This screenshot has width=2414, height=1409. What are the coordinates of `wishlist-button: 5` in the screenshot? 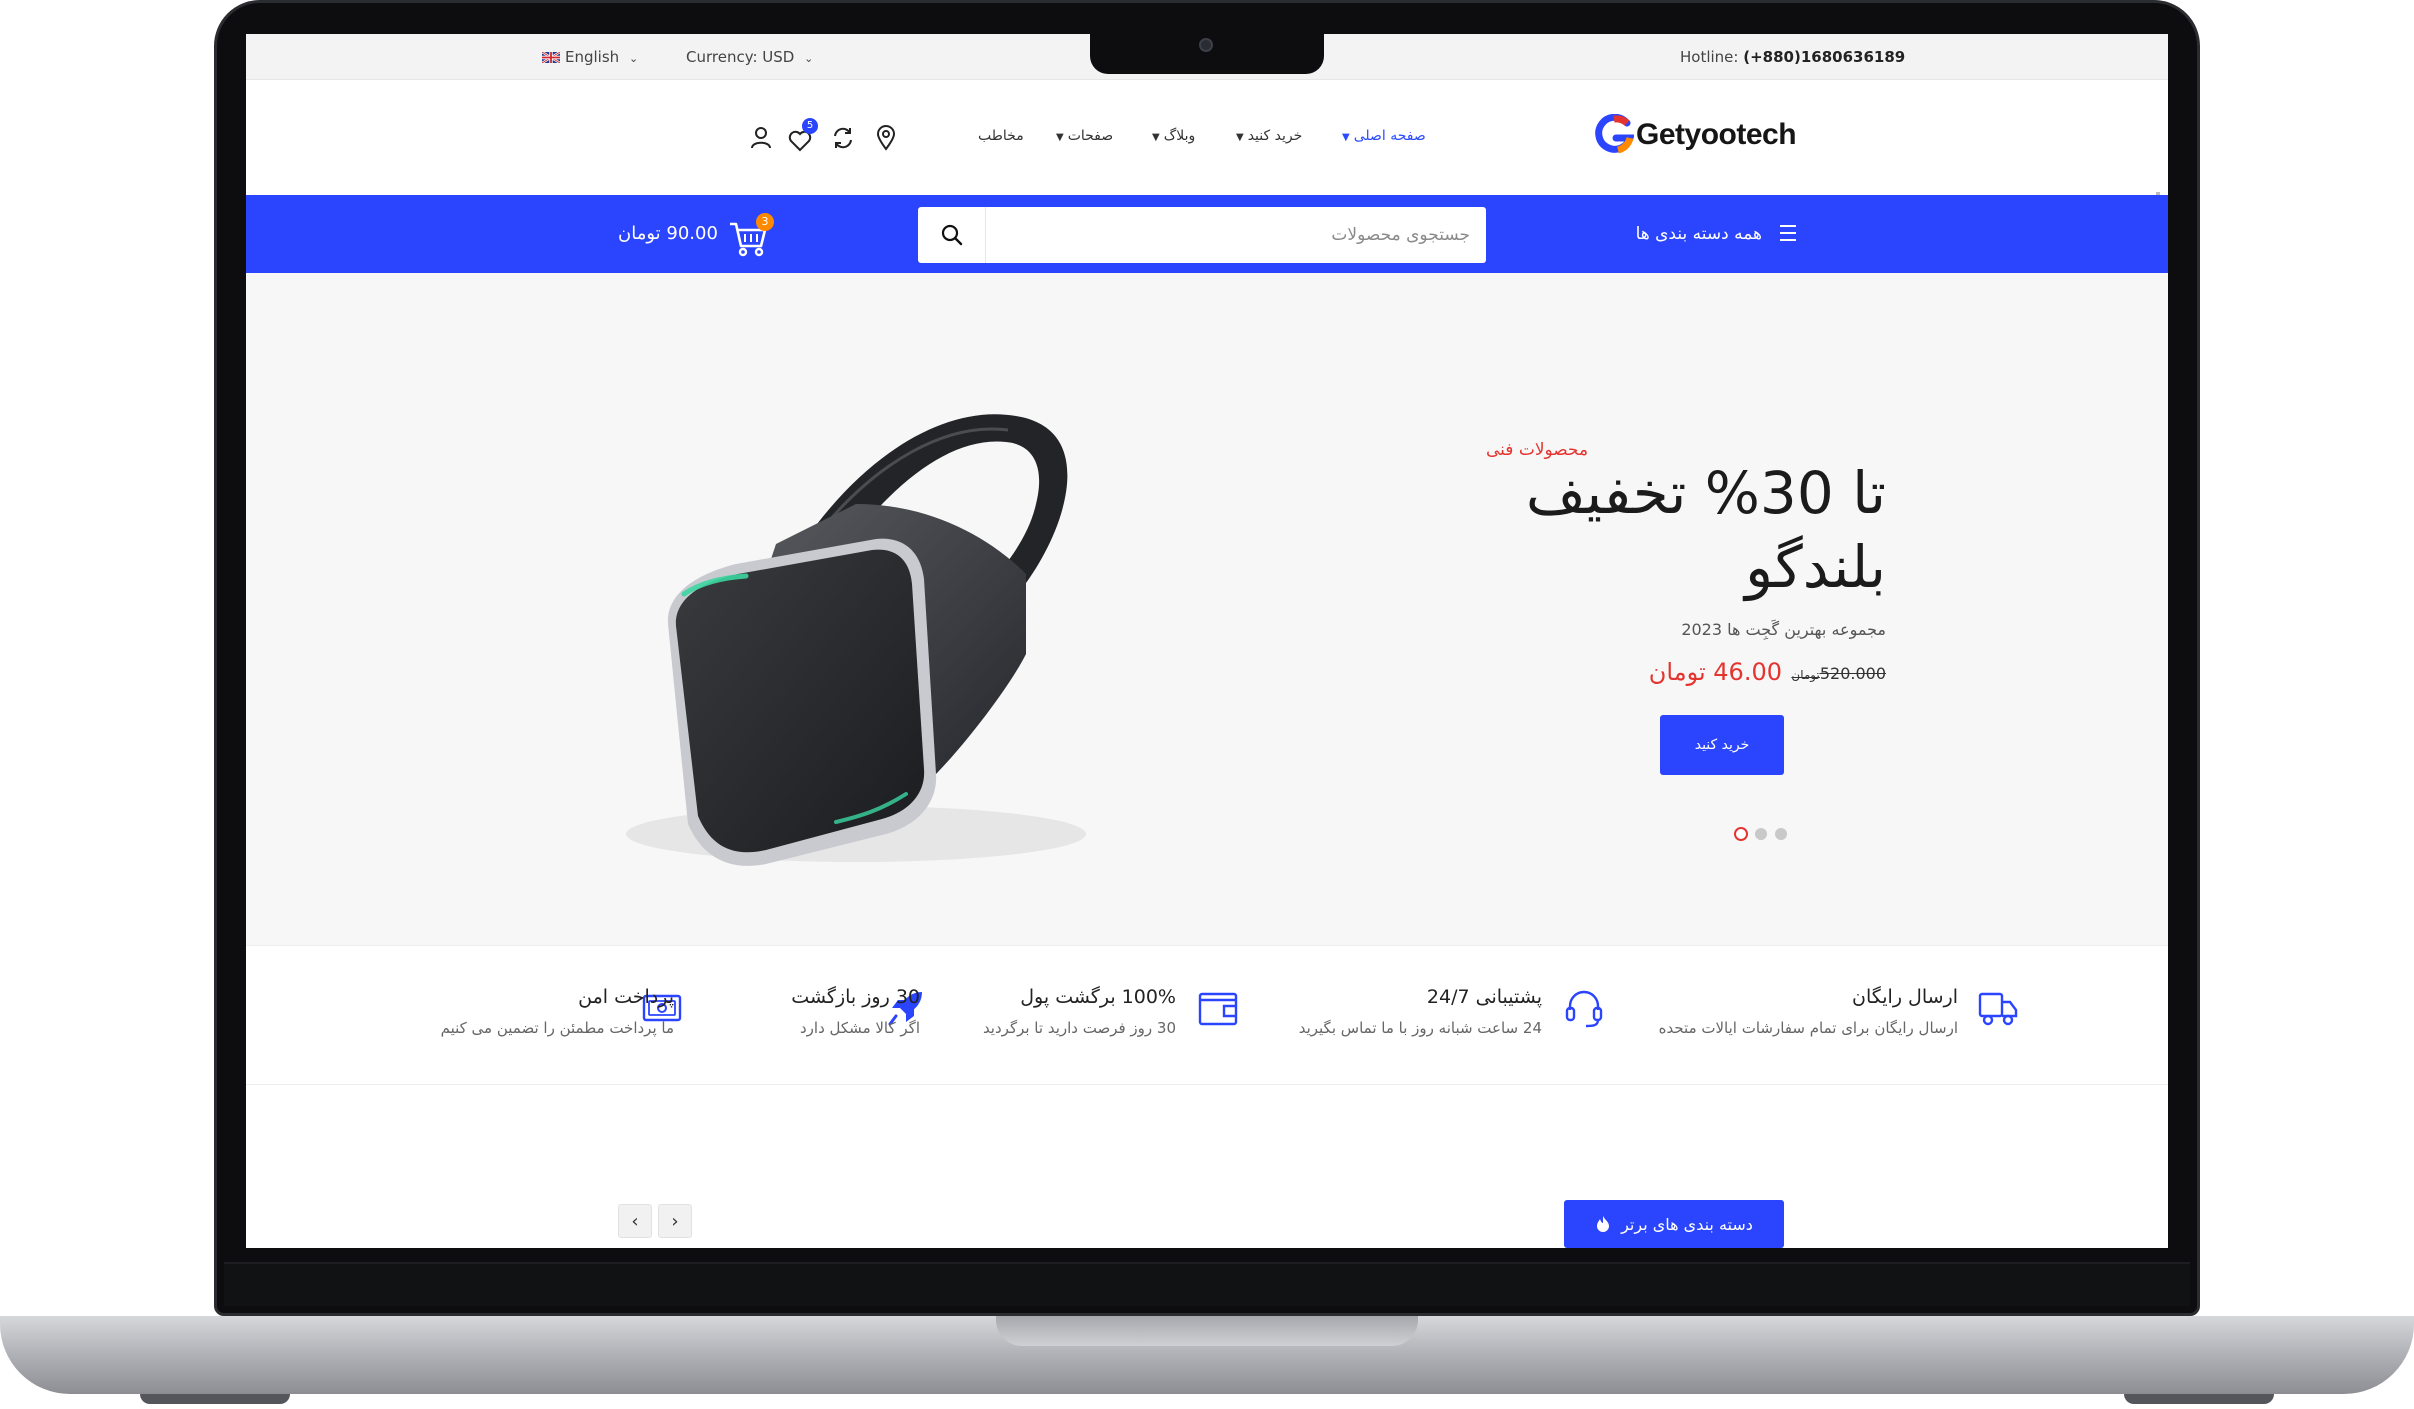 It's located at (803, 135).